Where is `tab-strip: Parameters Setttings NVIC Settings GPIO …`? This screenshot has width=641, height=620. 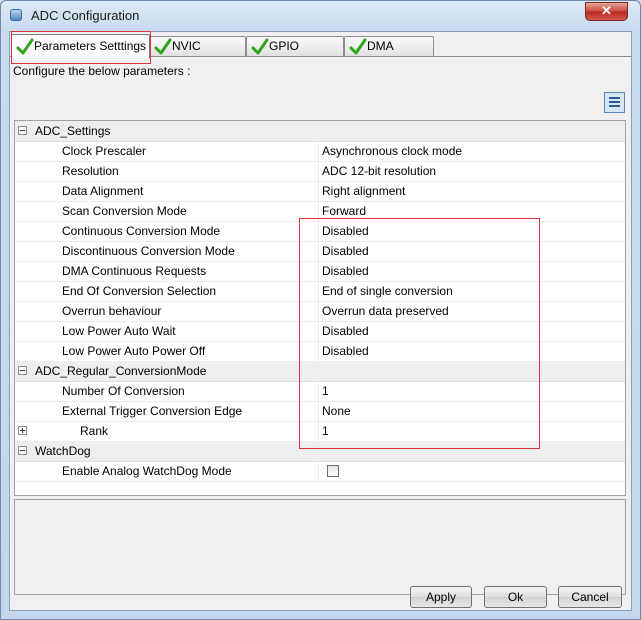
tab-strip: Parameters Setttings NVIC Settings GPIO … is located at coordinates (320, 51).